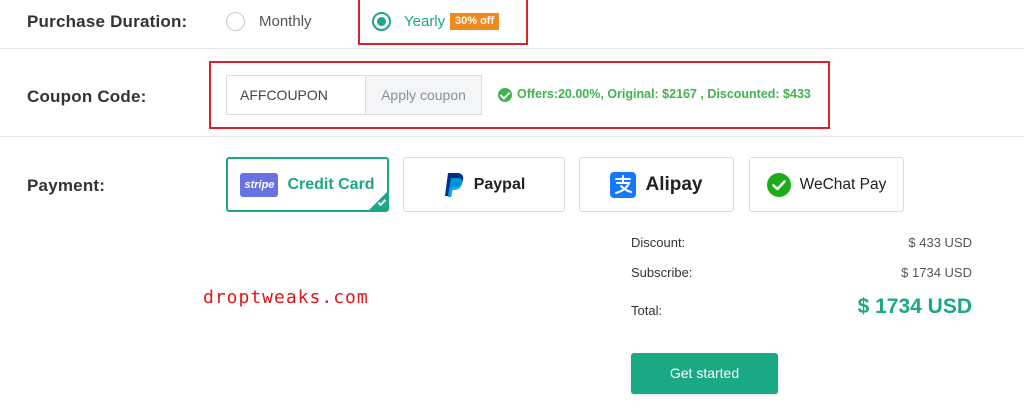  What do you see at coordinates (235, 21) in the screenshot?
I see `monthly-radio` at bounding box center [235, 21].